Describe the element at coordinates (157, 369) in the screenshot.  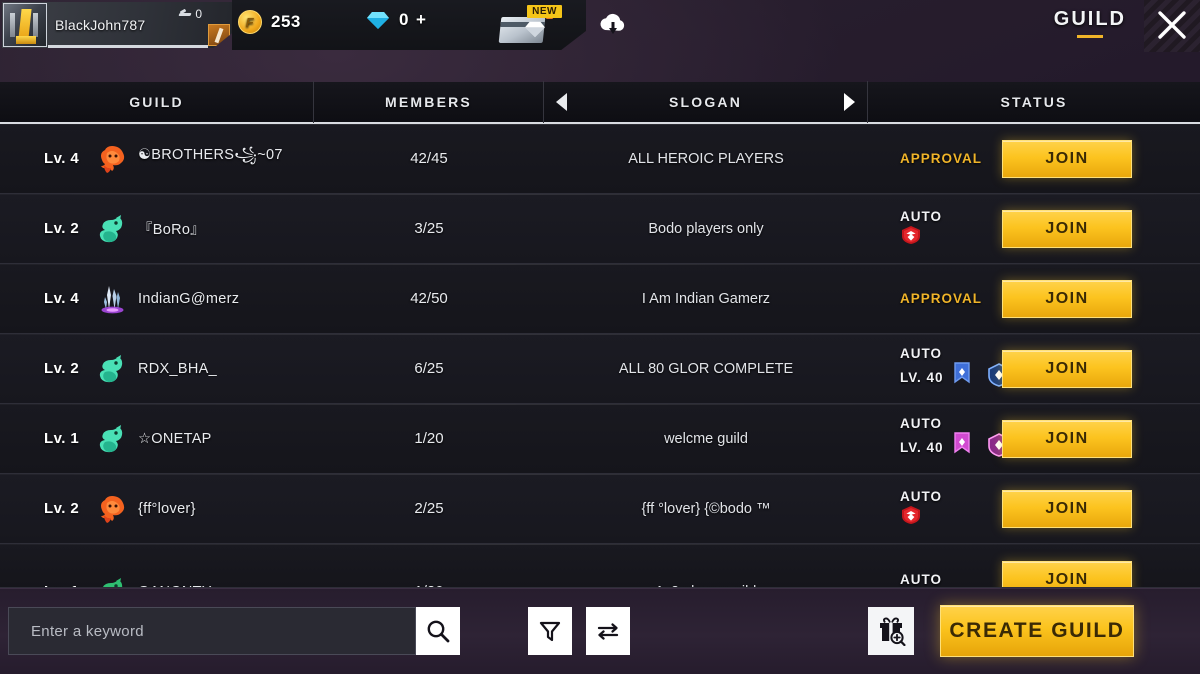
I see `cell-guild: Lv. 2 RDX_BHA_` at that location.